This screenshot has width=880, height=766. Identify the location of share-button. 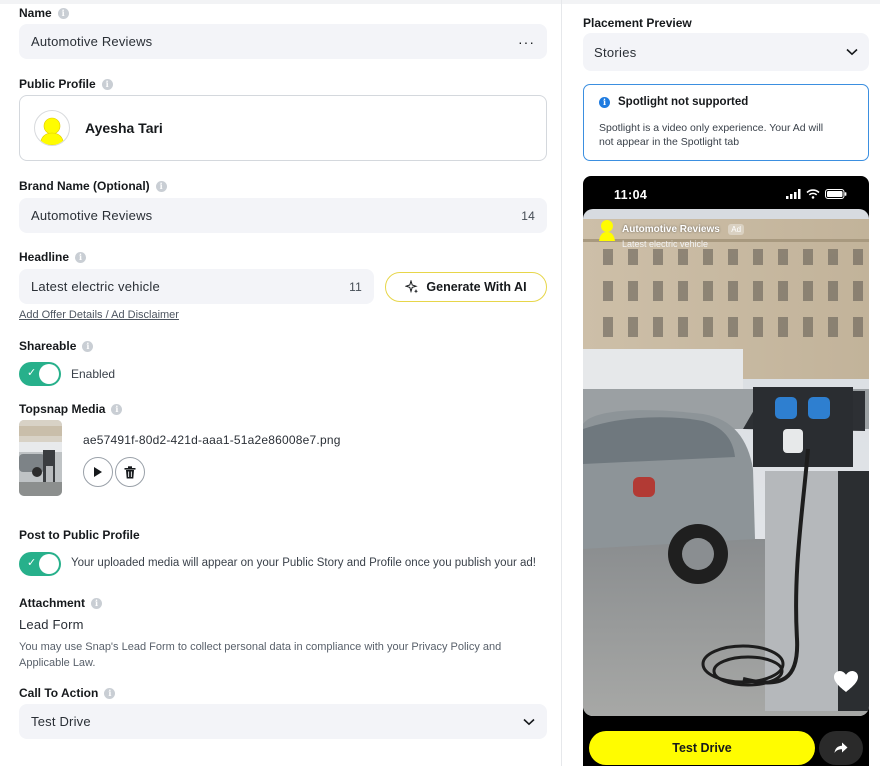
(841, 748).